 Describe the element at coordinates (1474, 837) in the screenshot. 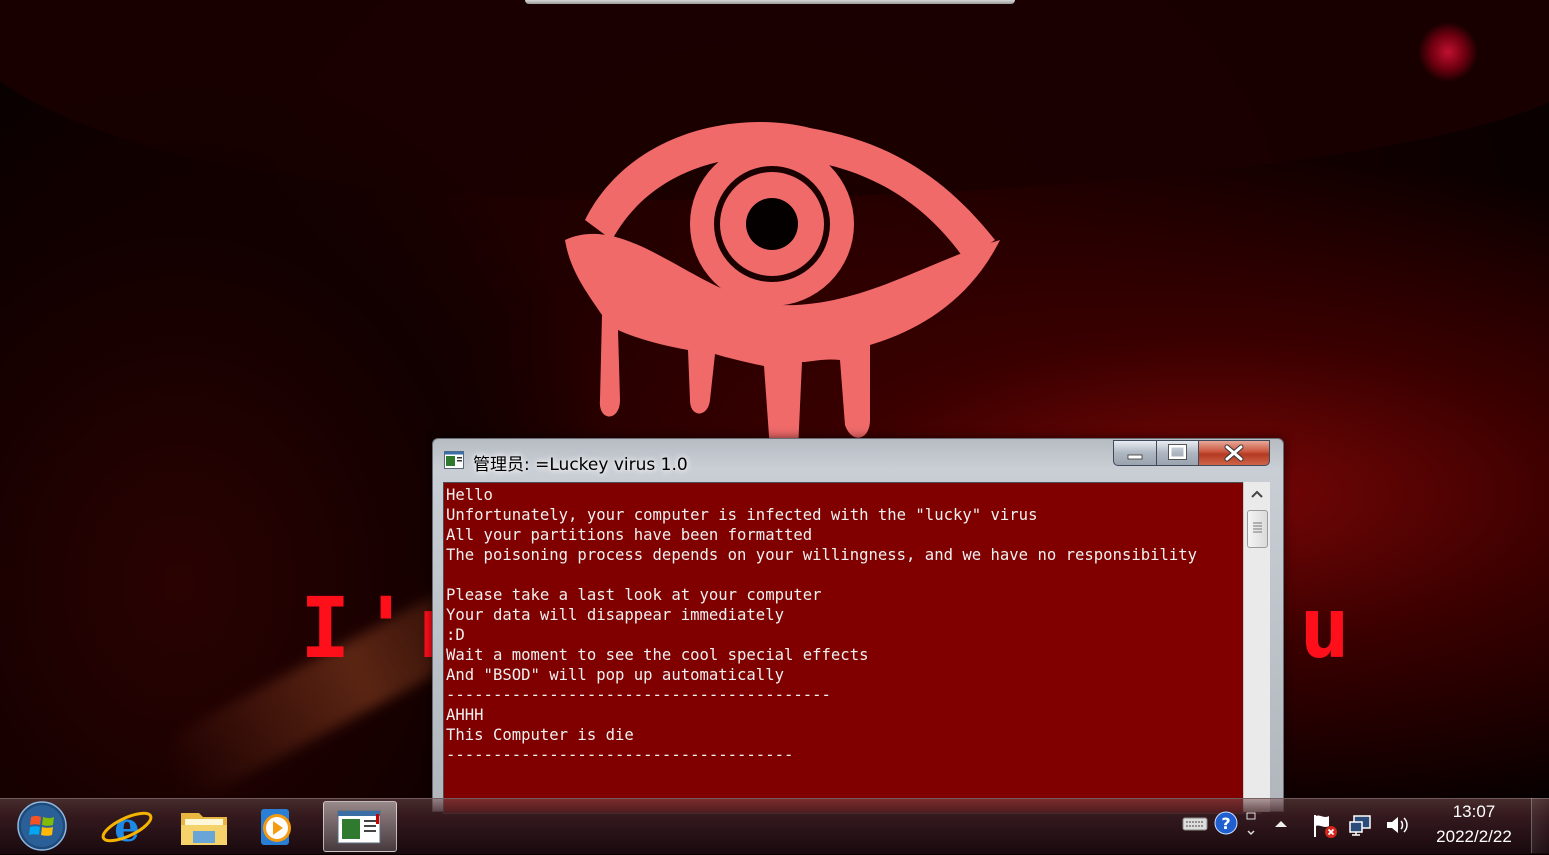

I see `clock-date: 2022/2/22` at that location.